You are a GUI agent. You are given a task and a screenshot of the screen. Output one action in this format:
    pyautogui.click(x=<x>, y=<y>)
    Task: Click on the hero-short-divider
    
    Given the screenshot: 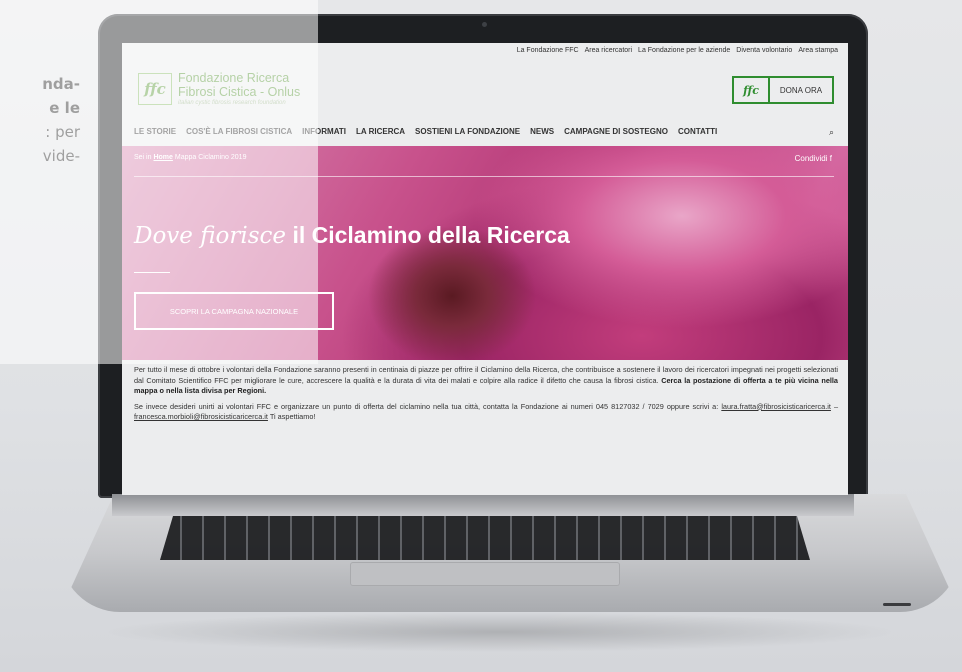 What is the action you would take?
    pyautogui.click(x=152, y=272)
    